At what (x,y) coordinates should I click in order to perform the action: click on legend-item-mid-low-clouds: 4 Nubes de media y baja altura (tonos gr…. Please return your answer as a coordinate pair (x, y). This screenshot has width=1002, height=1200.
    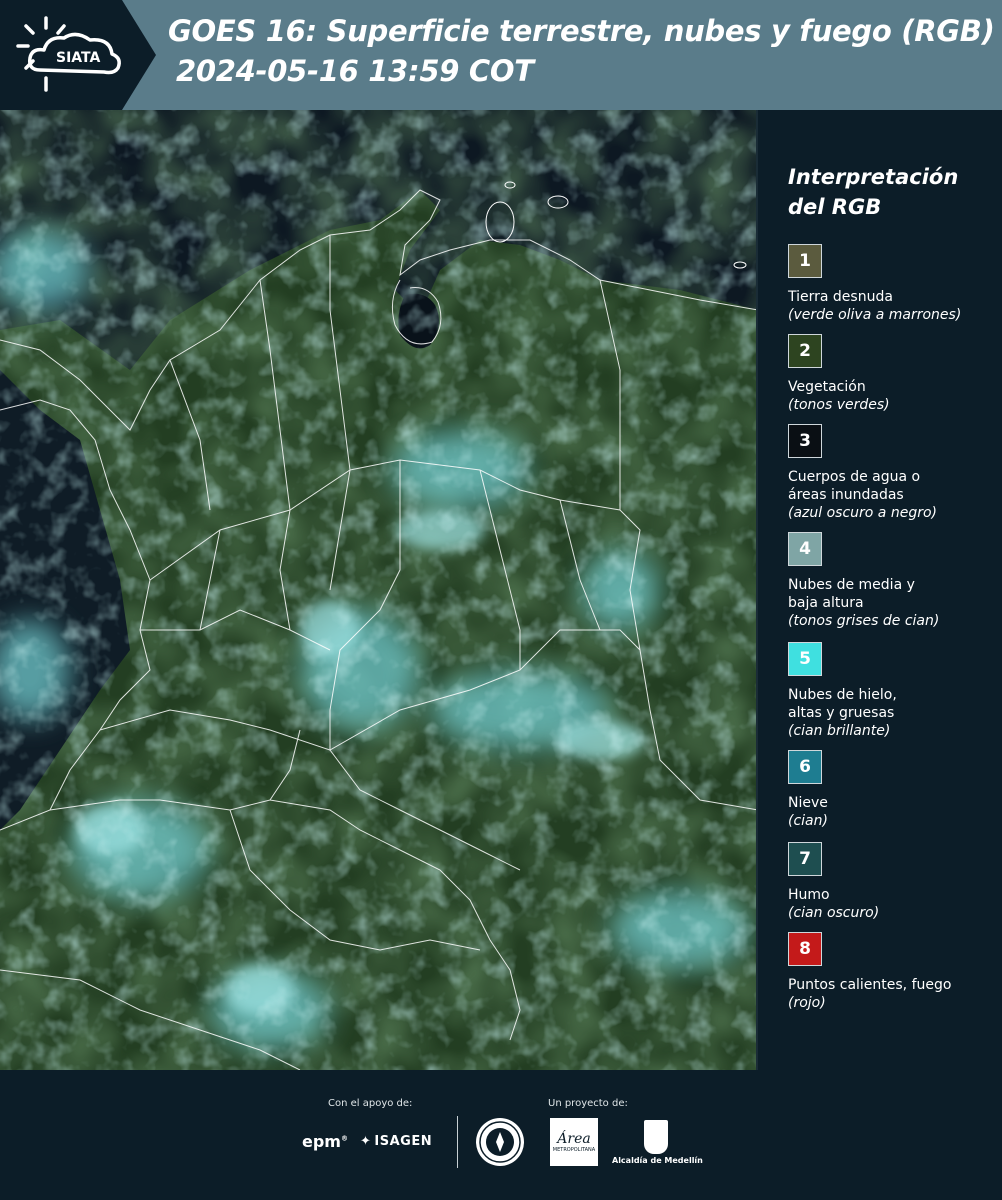
    Looking at the image, I should click on (894, 581).